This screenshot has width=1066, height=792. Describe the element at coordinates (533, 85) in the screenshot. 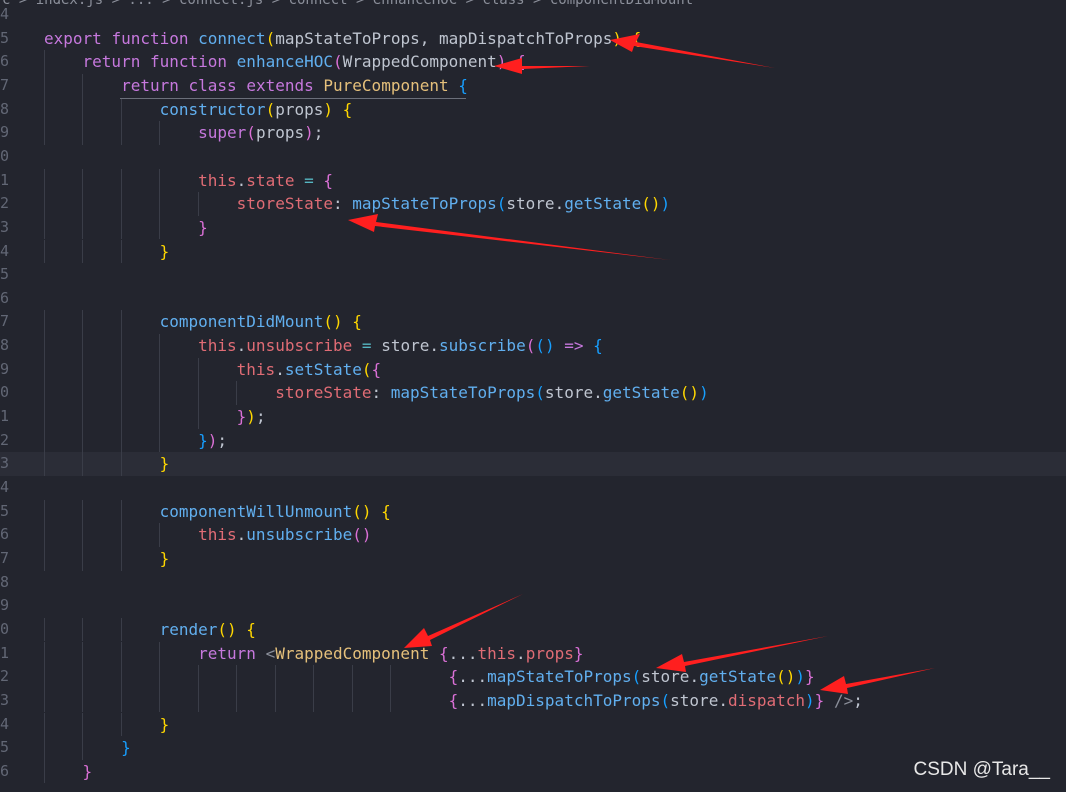

I see `code-line: 7 return class extends PureComponent {` at that location.